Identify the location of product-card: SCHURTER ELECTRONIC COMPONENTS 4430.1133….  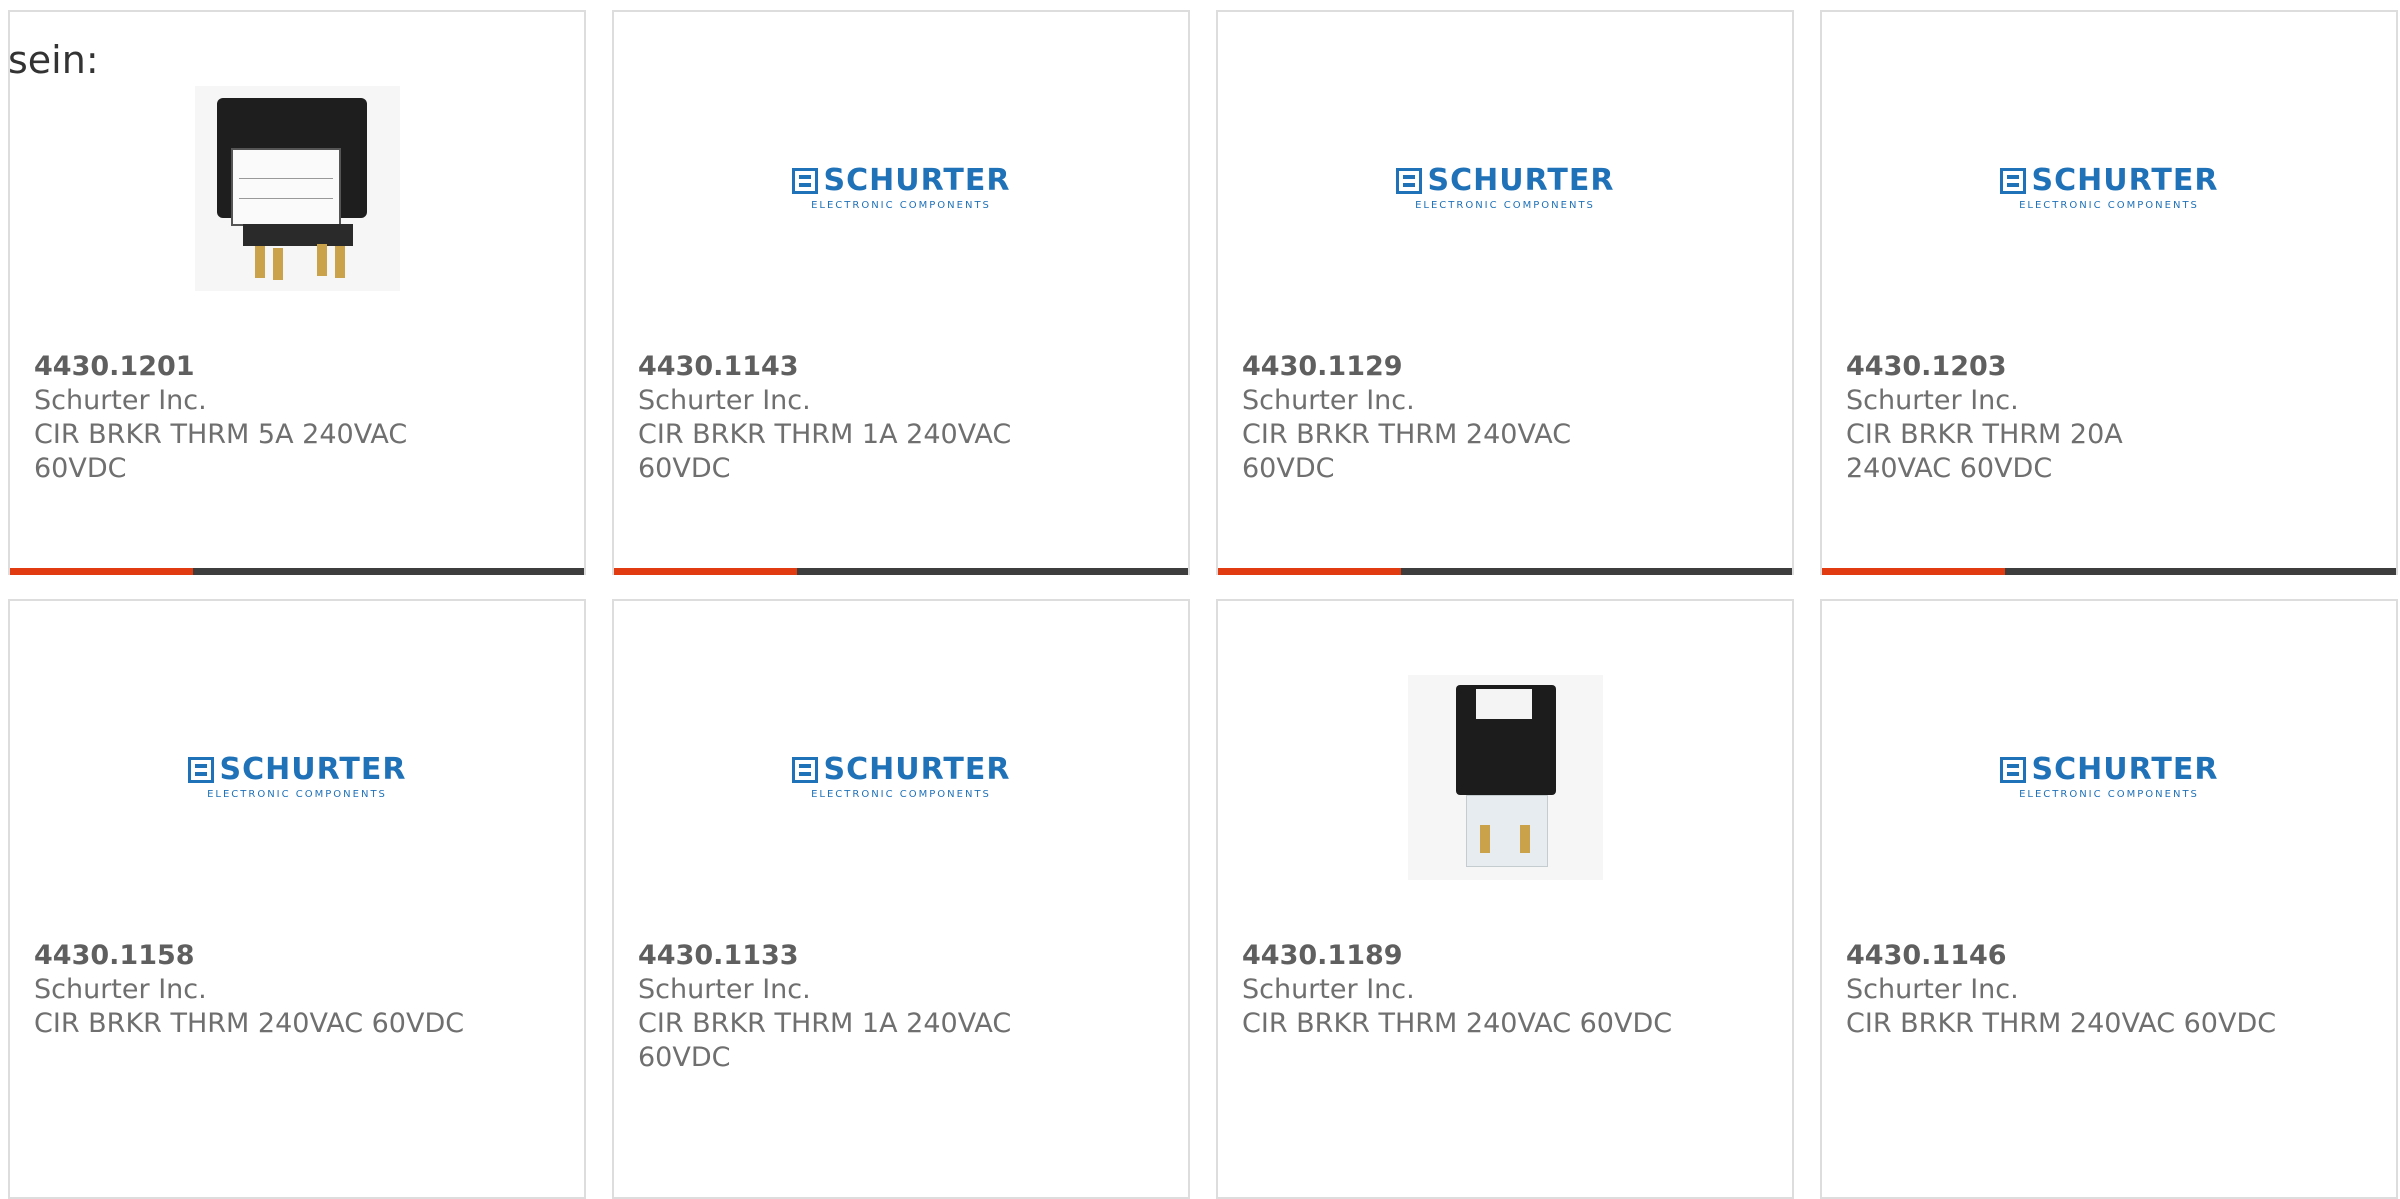
(901, 899).